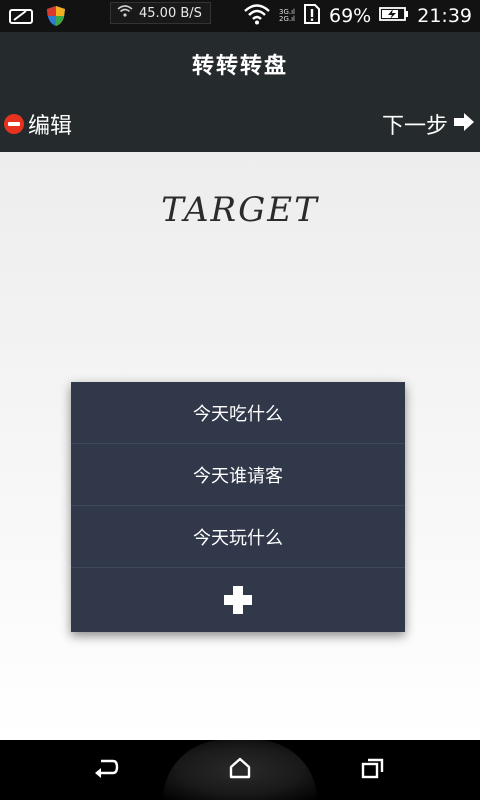  I want to click on edit-label: 编辑, so click(50, 126).